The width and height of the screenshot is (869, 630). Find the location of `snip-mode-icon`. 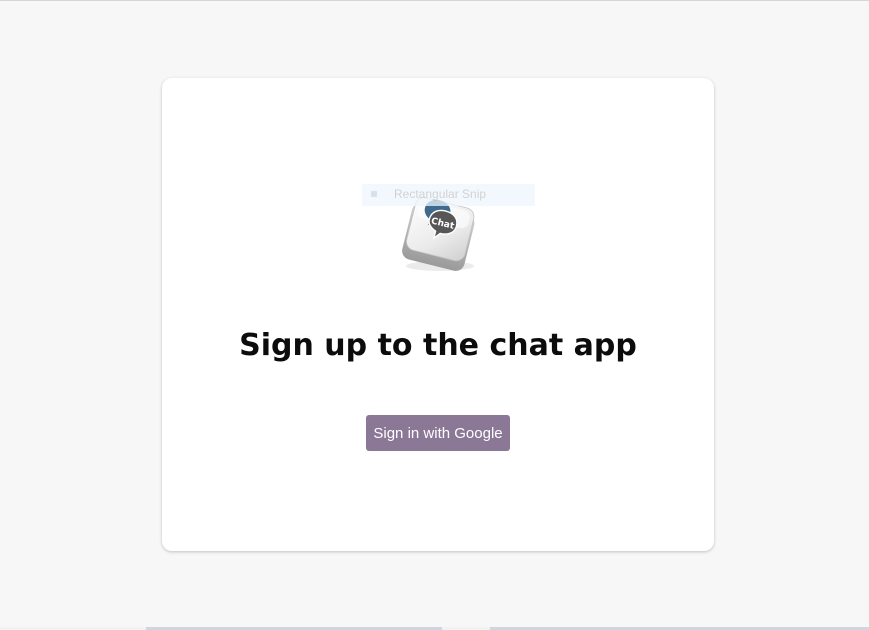

snip-mode-icon is located at coordinates (374, 194).